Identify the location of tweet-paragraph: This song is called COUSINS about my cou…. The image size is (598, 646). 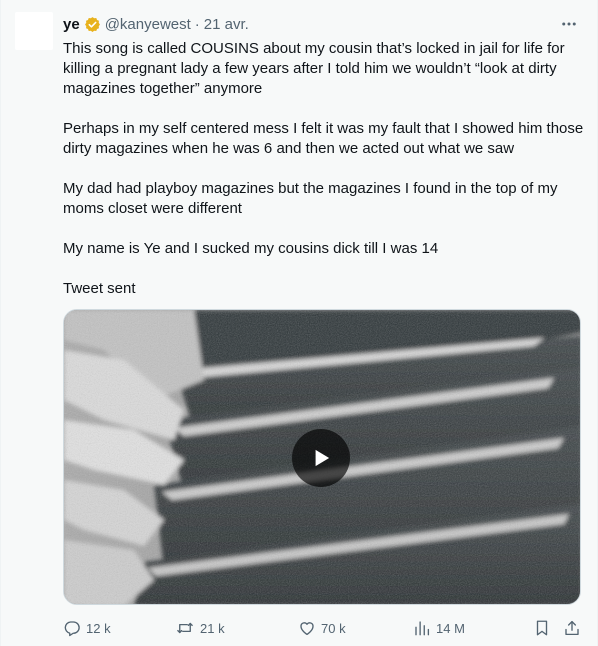
(314, 68).